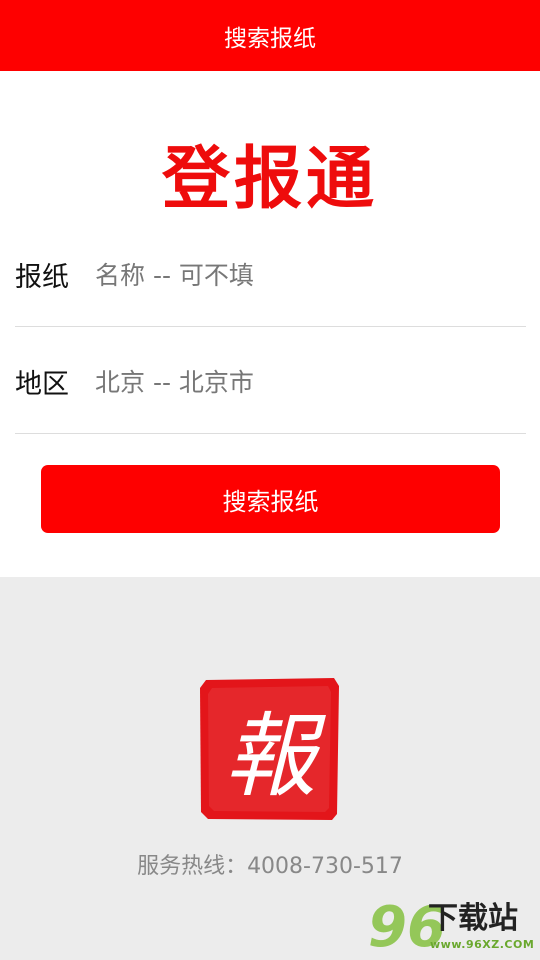  What do you see at coordinates (269, 179) in the screenshot?
I see `brand-logo-text: 登报通` at bounding box center [269, 179].